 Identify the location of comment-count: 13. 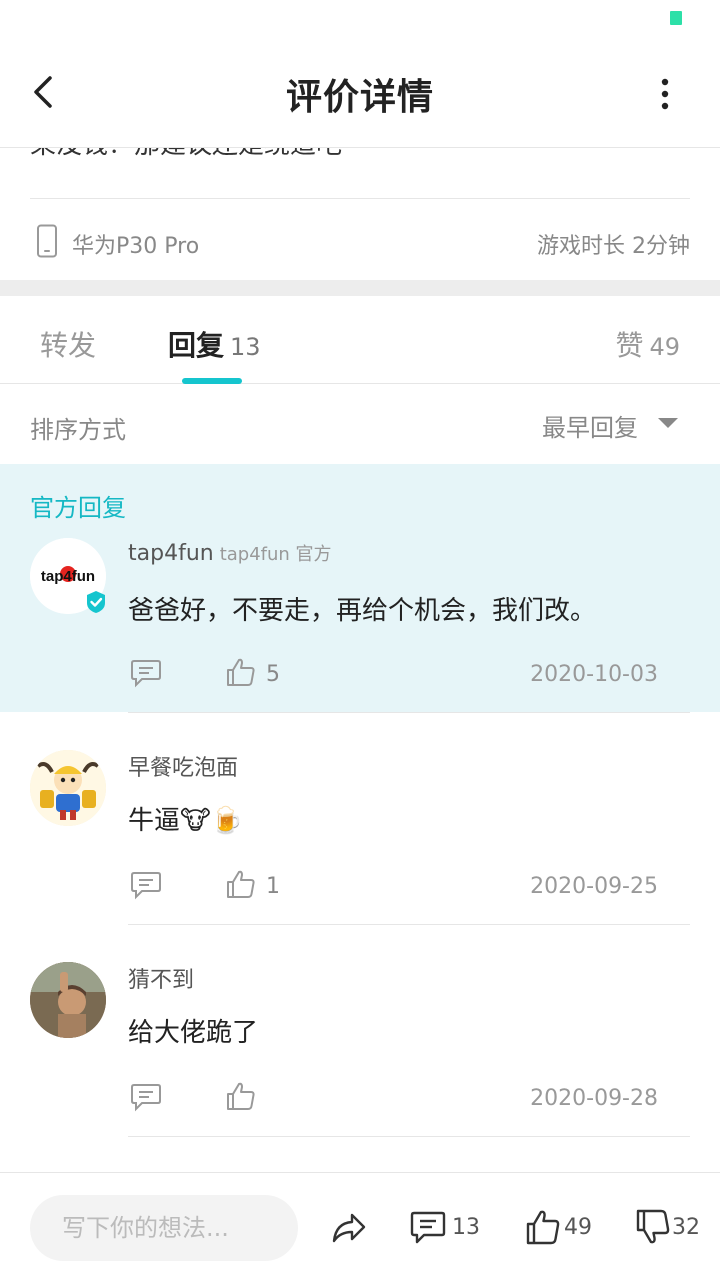
(466, 1227).